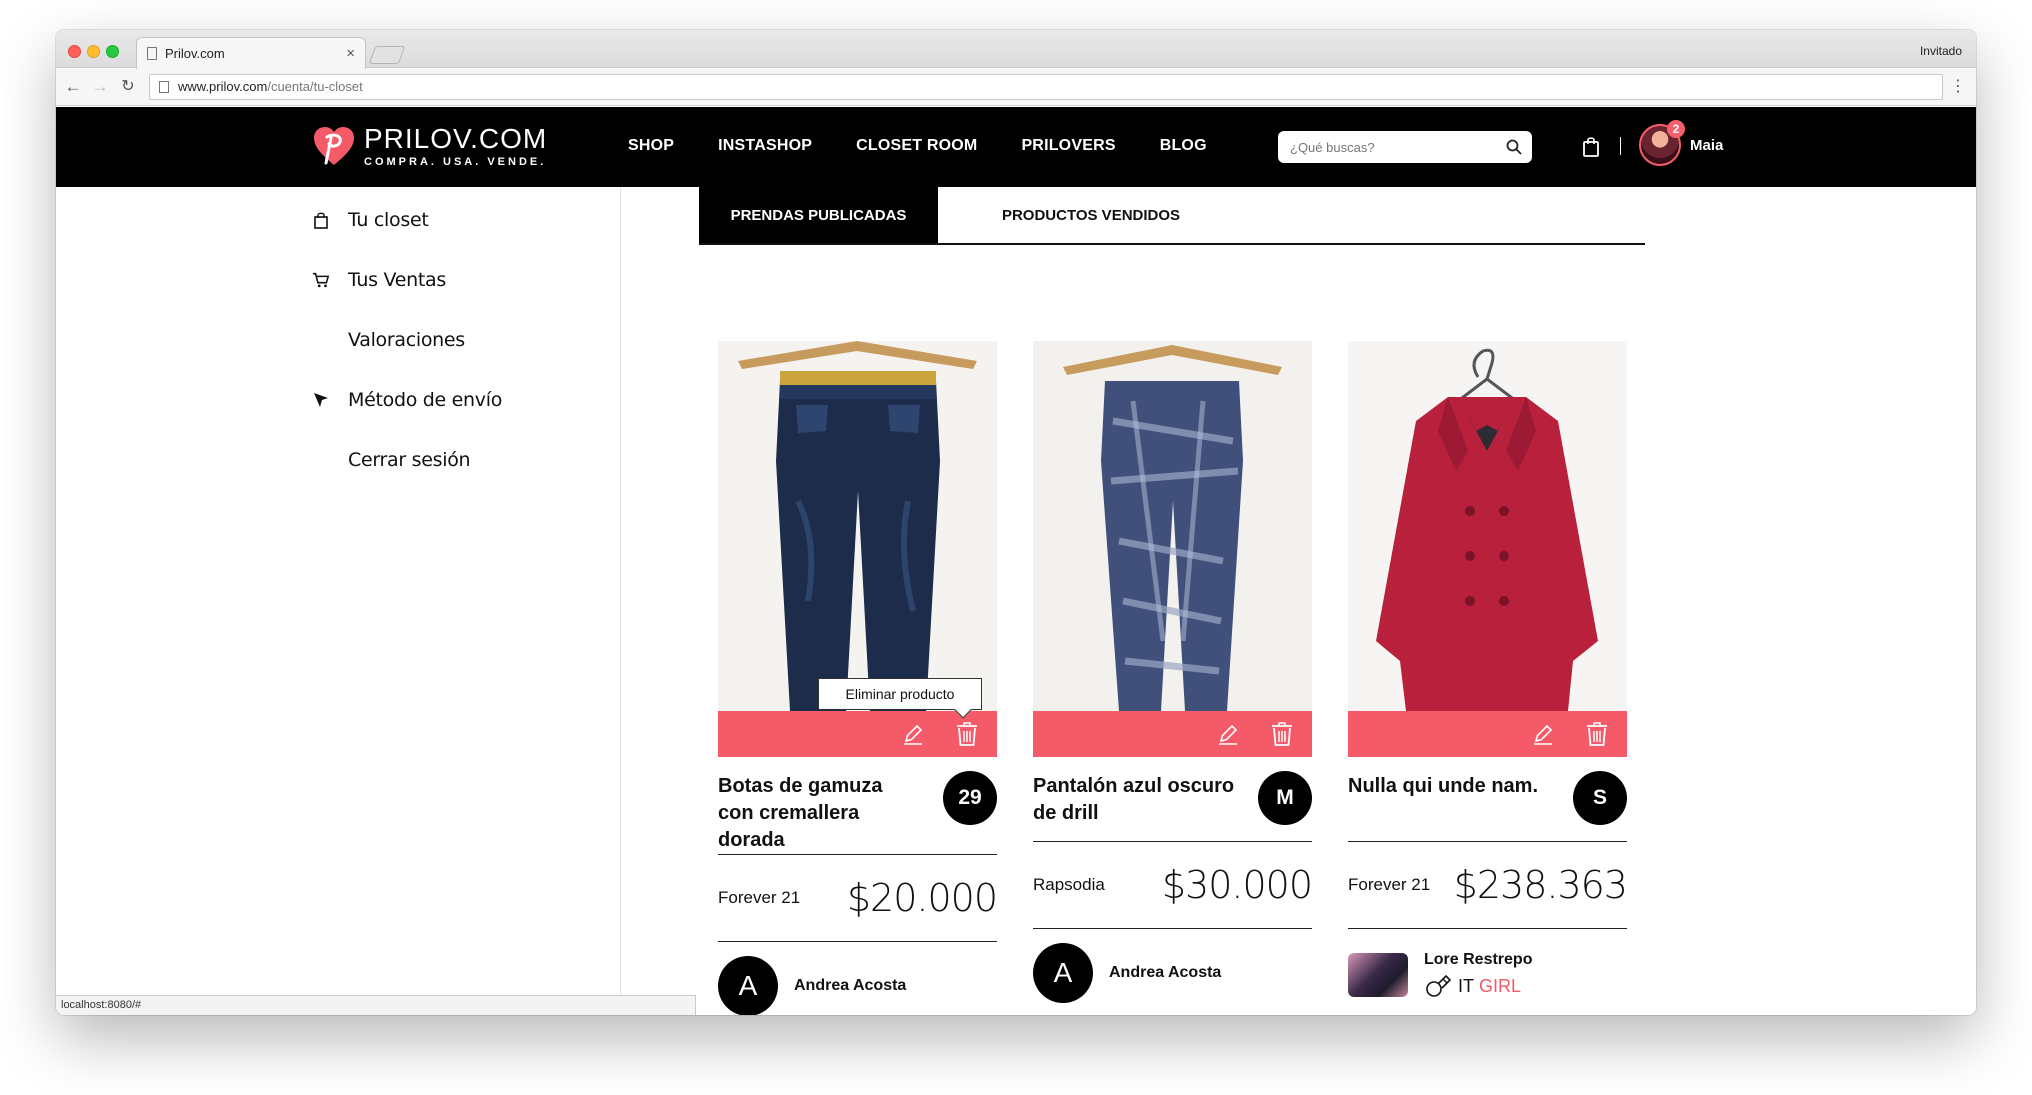 Image resolution: width=2032 pixels, height=1095 pixels. What do you see at coordinates (970, 798) in the screenshot?
I see `size-badge: 29` at bounding box center [970, 798].